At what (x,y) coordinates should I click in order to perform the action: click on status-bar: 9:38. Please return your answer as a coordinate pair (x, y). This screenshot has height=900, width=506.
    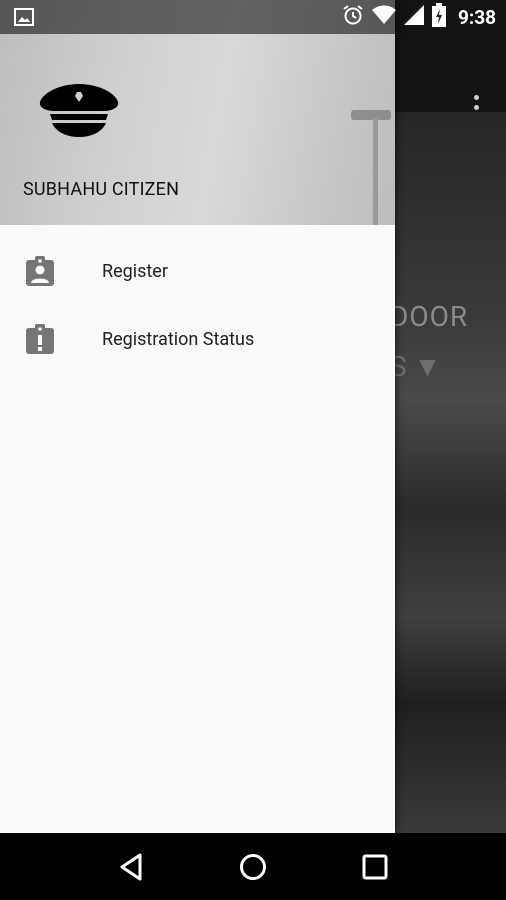
    Looking at the image, I should click on (253, 17).